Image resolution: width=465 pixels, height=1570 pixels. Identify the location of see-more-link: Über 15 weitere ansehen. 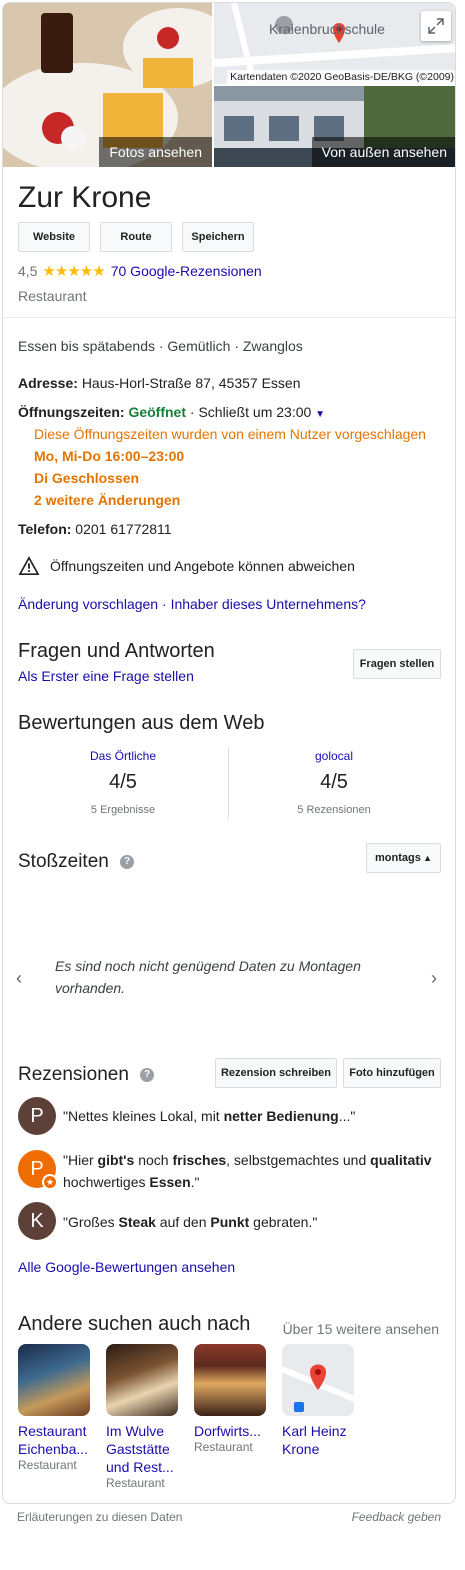
(361, 1329).